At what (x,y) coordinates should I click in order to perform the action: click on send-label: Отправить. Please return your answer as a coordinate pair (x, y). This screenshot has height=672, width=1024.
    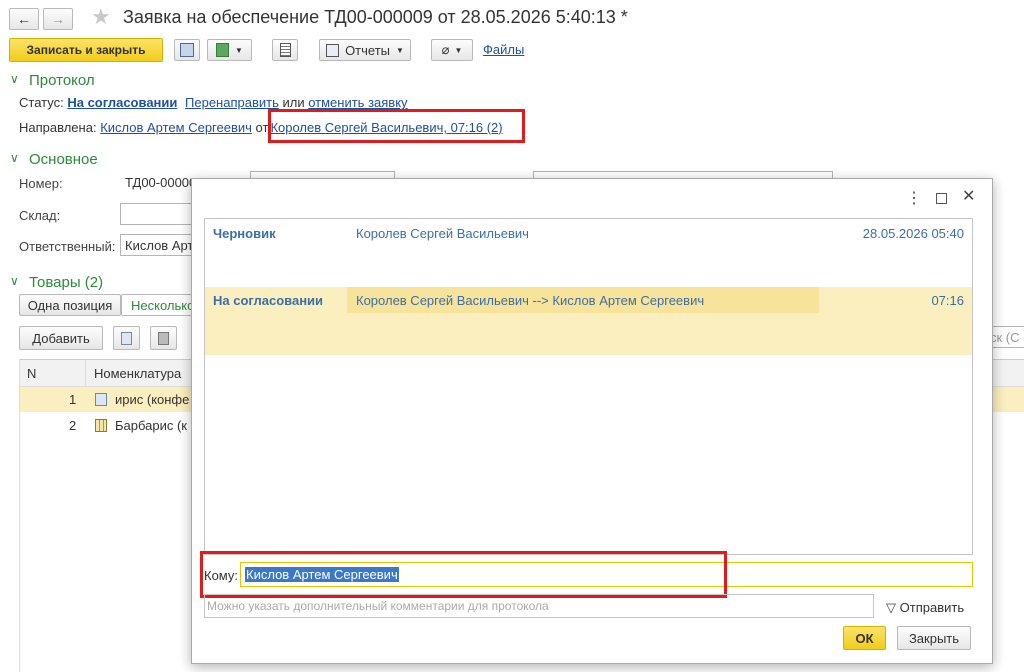
    Looking at the image, I should click on (932, 607).